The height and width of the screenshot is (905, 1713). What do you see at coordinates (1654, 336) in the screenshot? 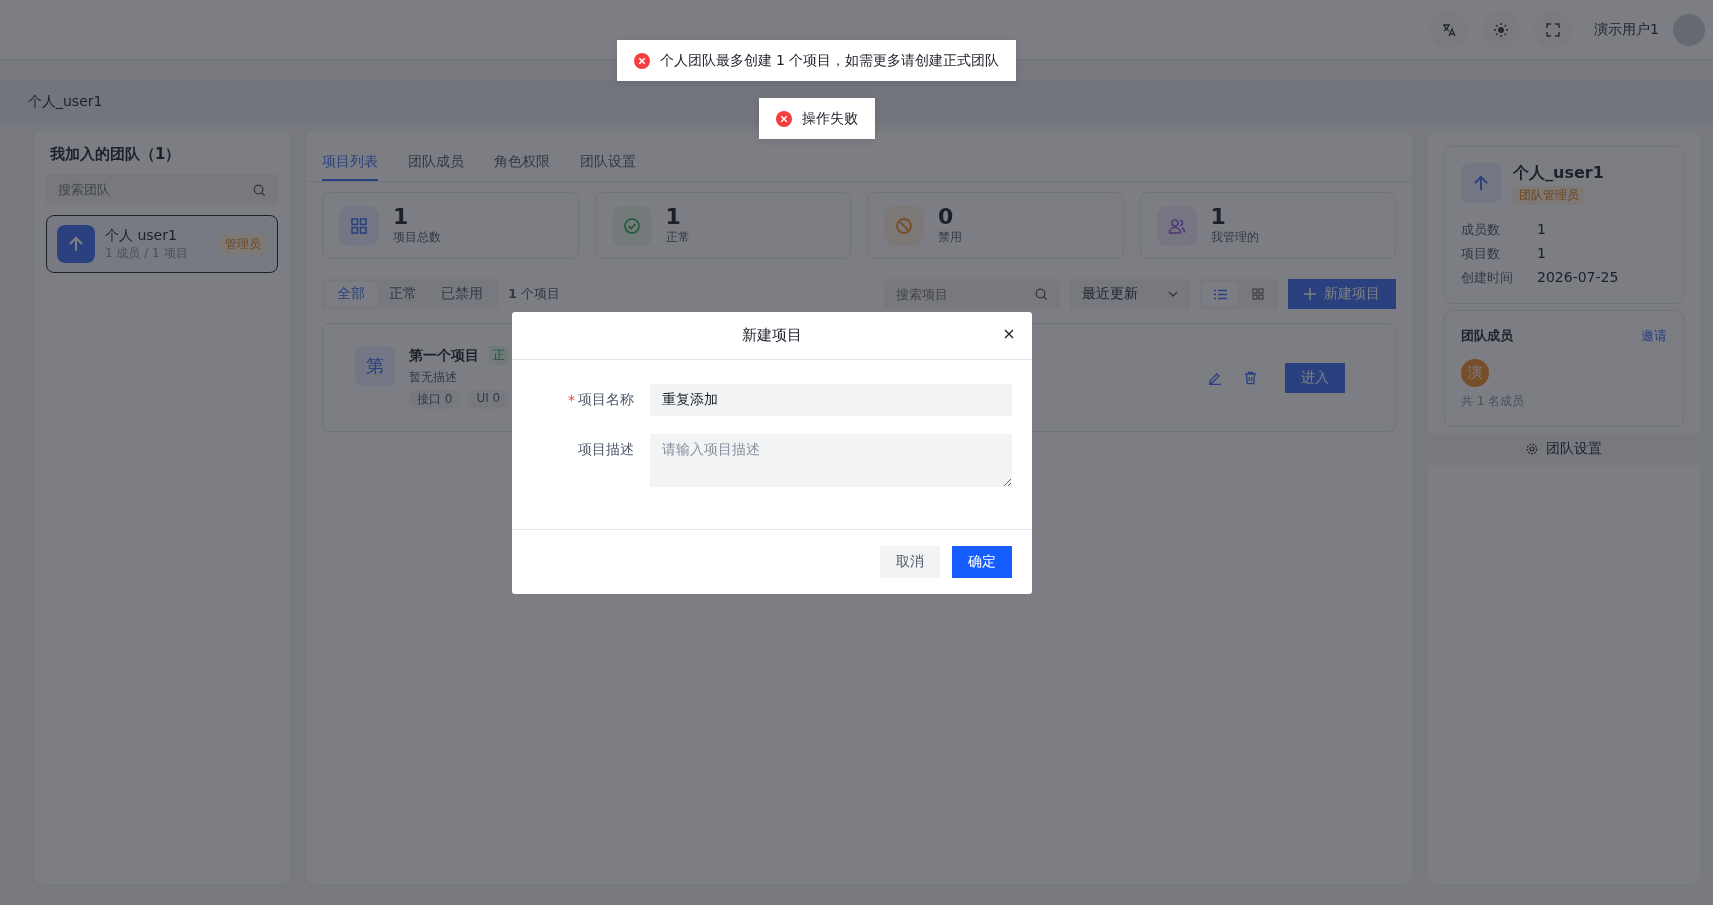
I see `invite-link: 邀请` at bounding box center [1654, 336].